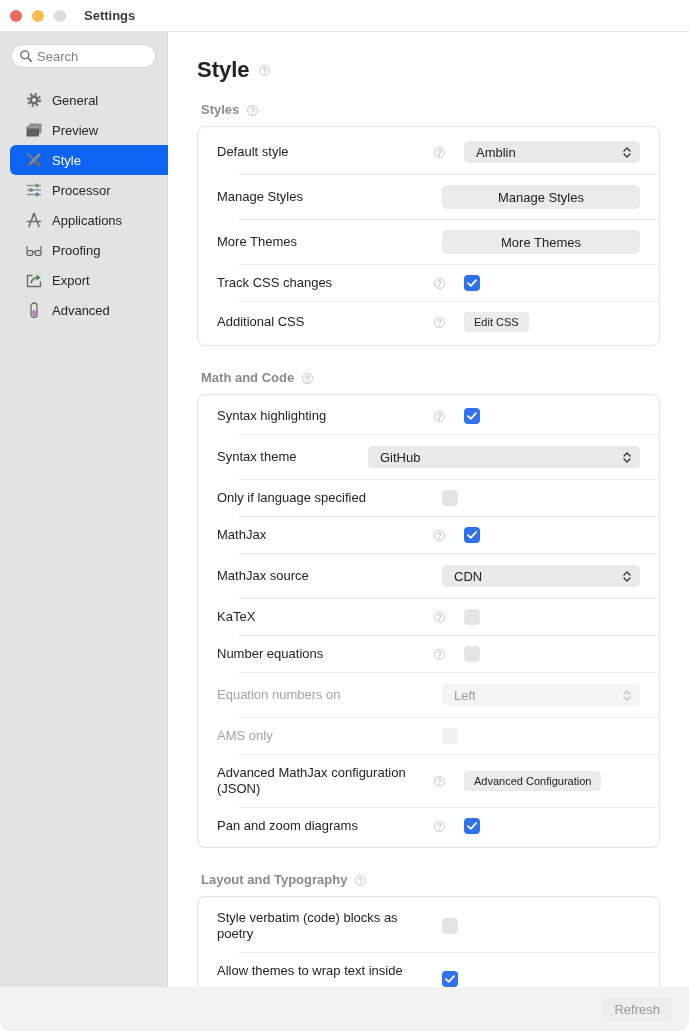 Image resolution: width=689 pixels, height=1031 pixels. Describe the element at coordinates (272, 416) in the screenshot. I see `setting-label: Syntax highlighting` at that location.